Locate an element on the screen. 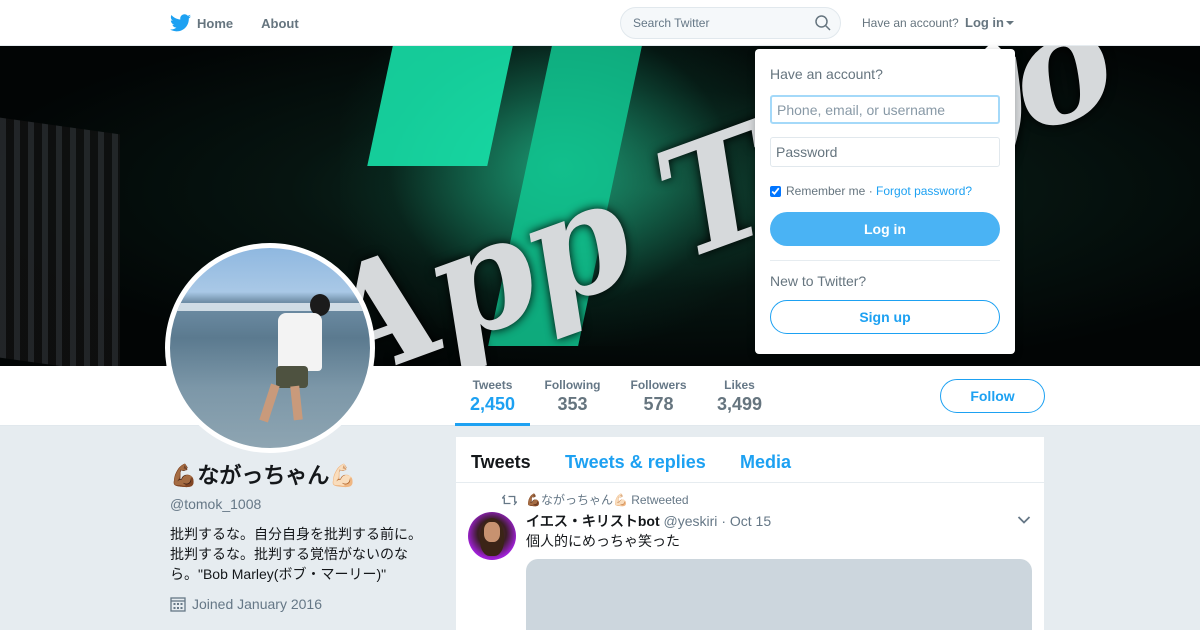 Image resolution: width=1200 pixels, height=630 pixels. remember-me-checkbox is located at coordinates (775, 191).